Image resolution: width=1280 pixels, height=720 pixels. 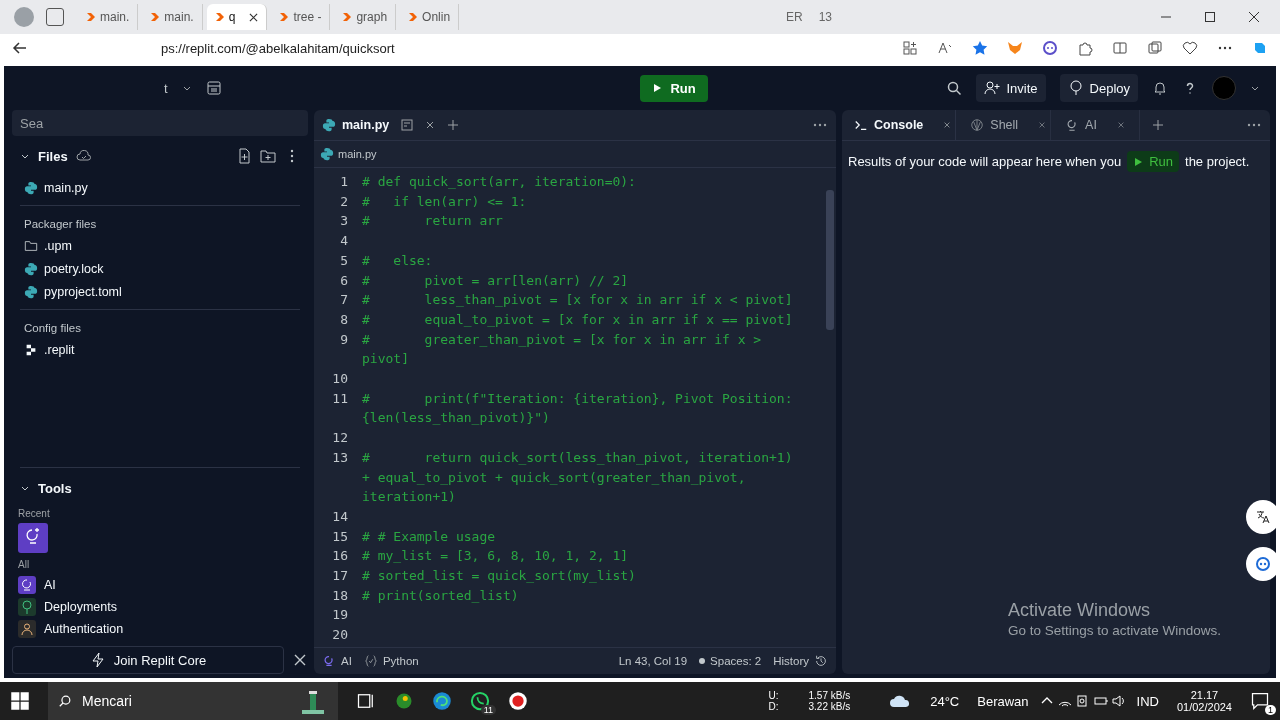 What do you see at coordinates (1098, 88) in the screenshot?
I see `deploy-button: Deploy` at bounding box center [1098, 88].